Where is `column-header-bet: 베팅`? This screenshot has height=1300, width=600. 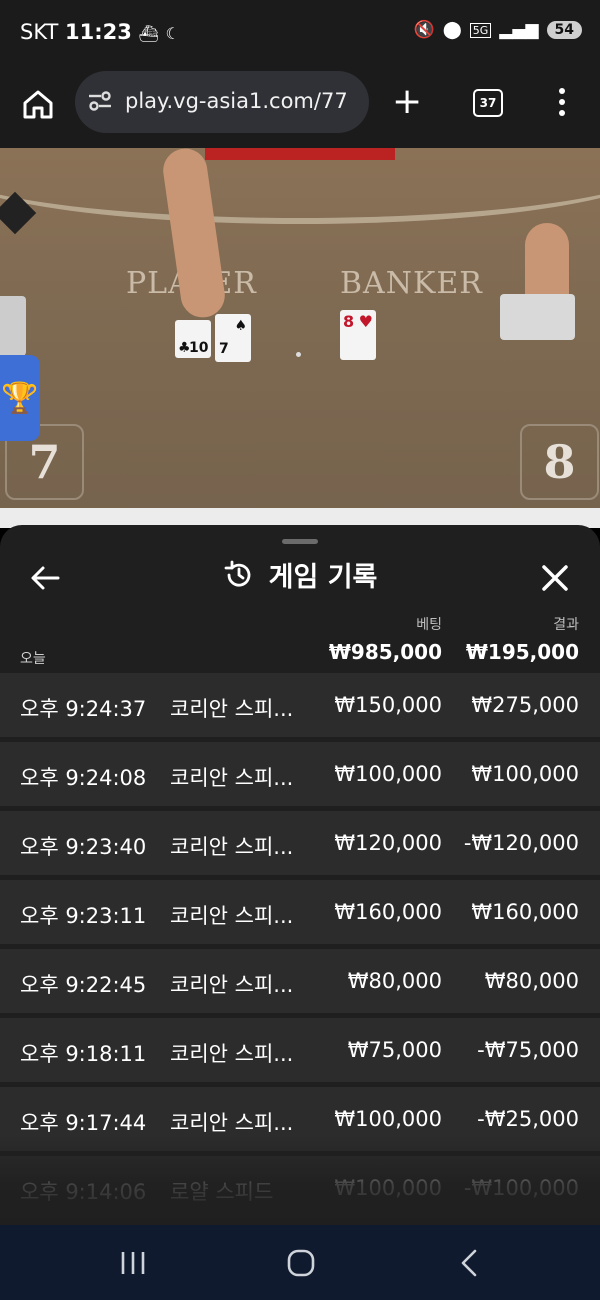
column-header-bet: 베팅 is located at coordinates (429, 625).